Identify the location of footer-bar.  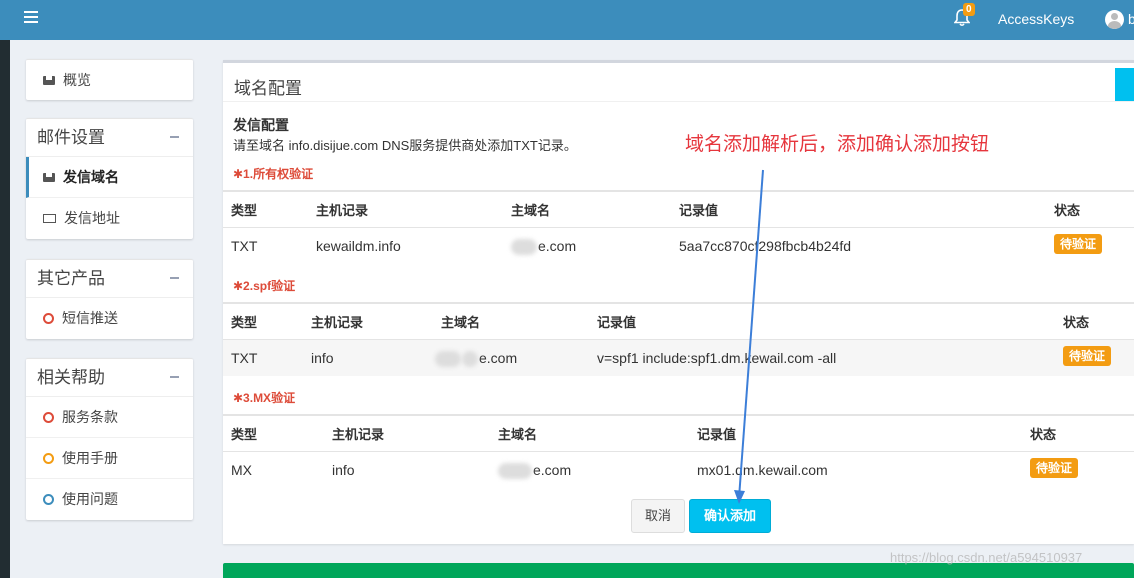
(678, 570).